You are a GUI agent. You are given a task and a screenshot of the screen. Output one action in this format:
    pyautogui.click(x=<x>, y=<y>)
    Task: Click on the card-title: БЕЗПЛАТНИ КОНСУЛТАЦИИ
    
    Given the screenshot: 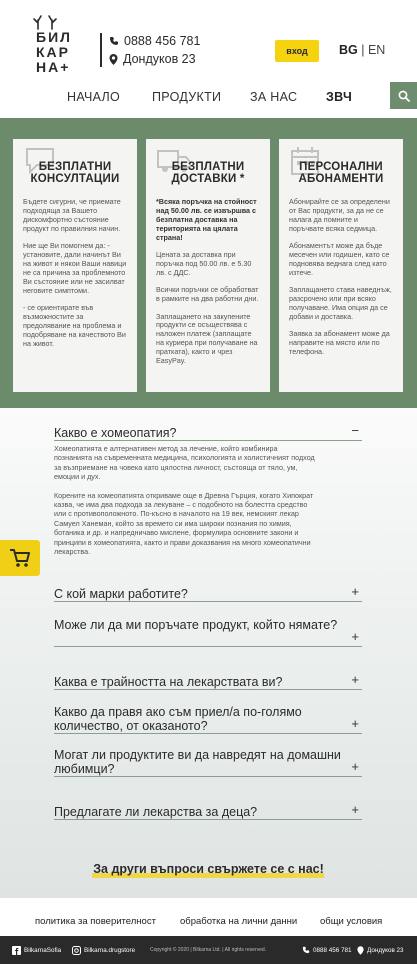 What is the action you would take?
    pyautogui.click(x=75, y=173)
    